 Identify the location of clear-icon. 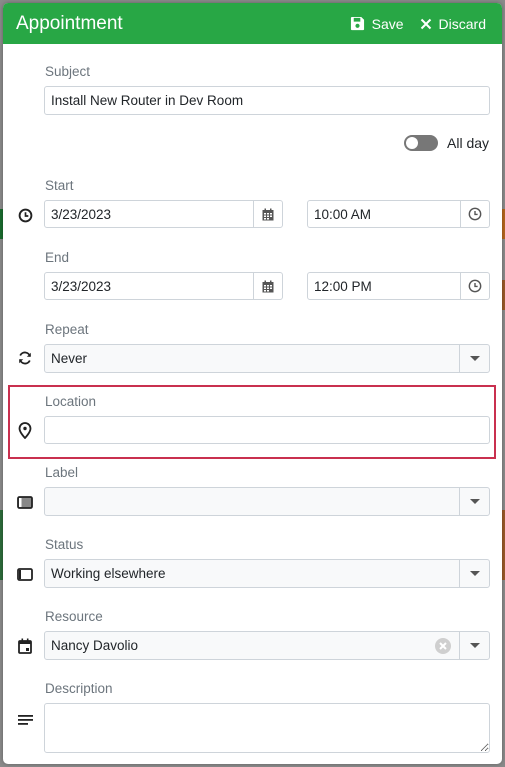
(443, 645).